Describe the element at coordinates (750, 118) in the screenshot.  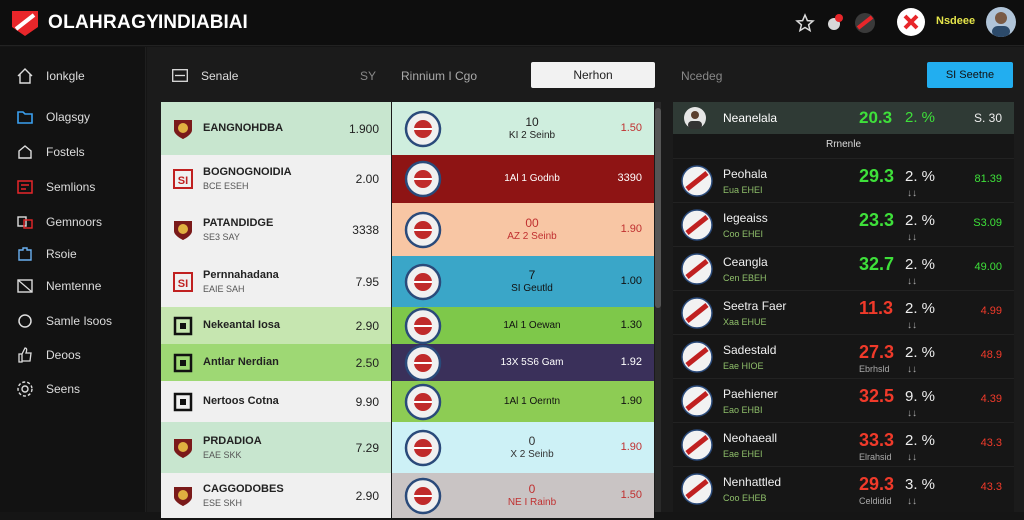
I see `header-name: Neanelala` at that location.